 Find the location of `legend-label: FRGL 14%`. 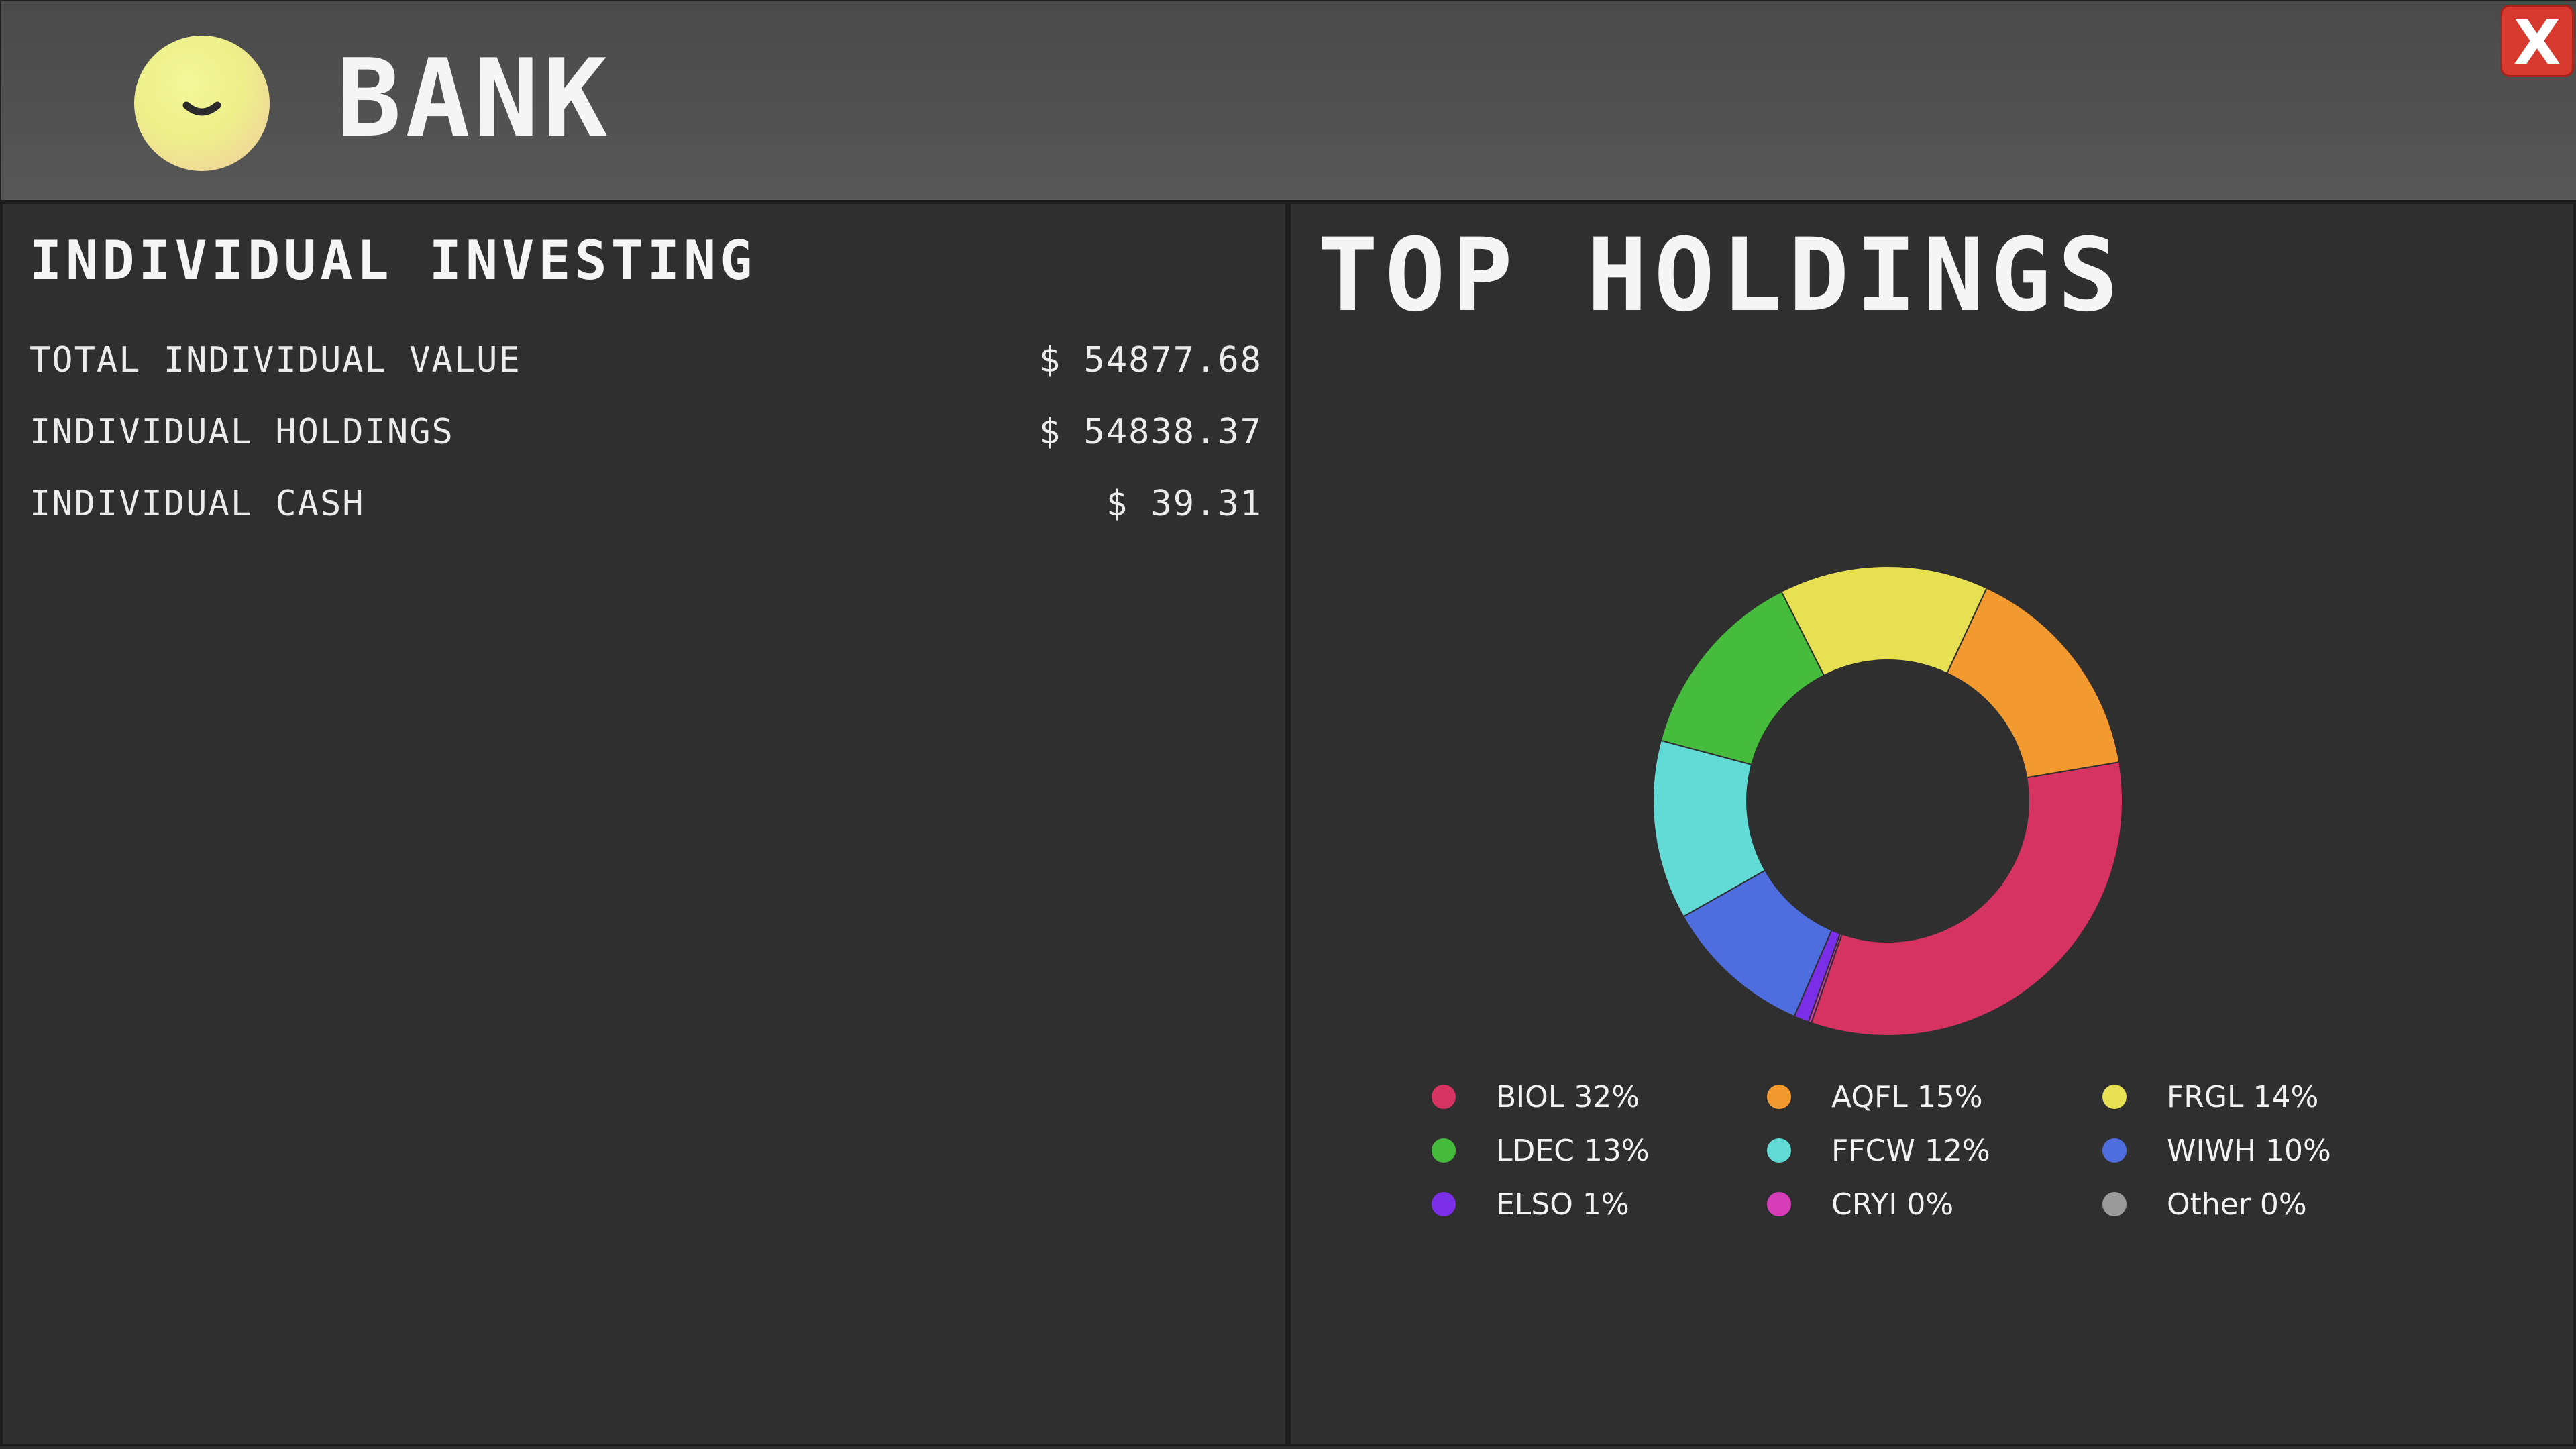

legend-label: FRGL 14% is located at coordinates (2243, 1096).